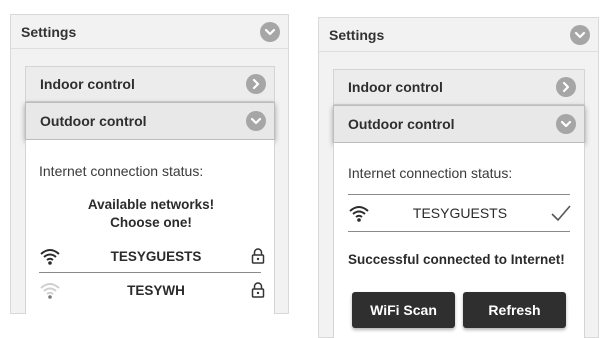  Describe the element at coordinates (561, 213) in the screenshot. I see `checkmark-icon` at that location.